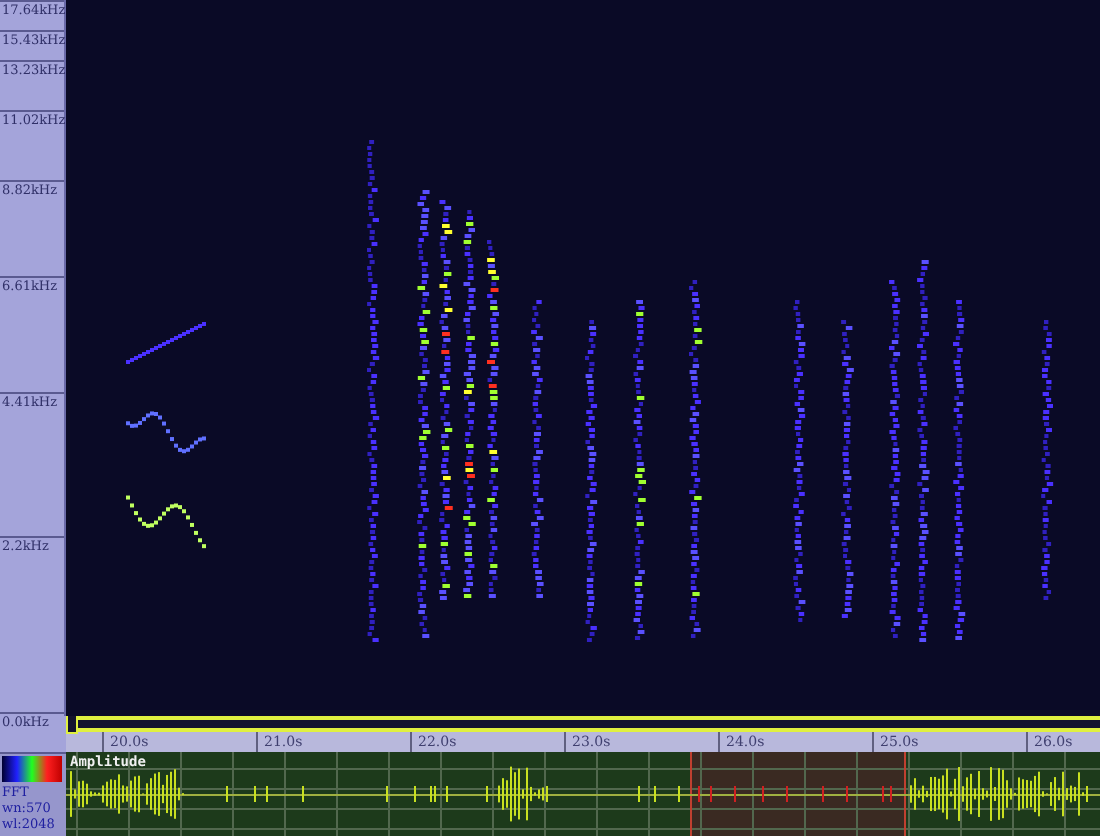 Image resolution: width=1100 pixels, height=836 pixels. Describe the element at coordinates (72, 725) in the screenshot. I see `scroll-handle` at that location.